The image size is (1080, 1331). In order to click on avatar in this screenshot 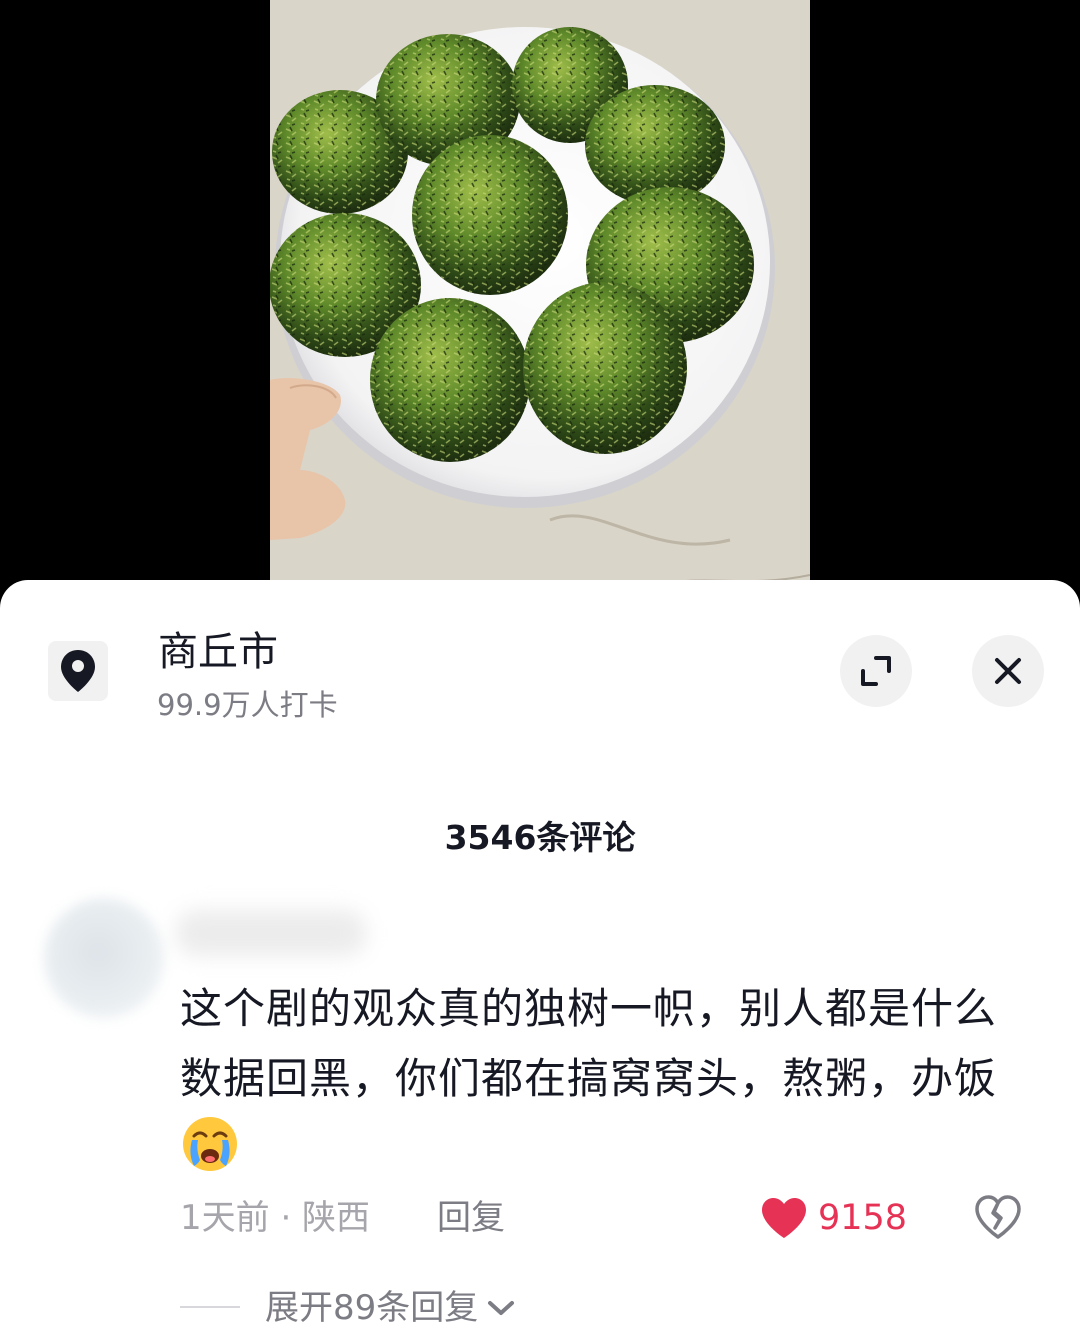, I will do `click(104, 958)`.